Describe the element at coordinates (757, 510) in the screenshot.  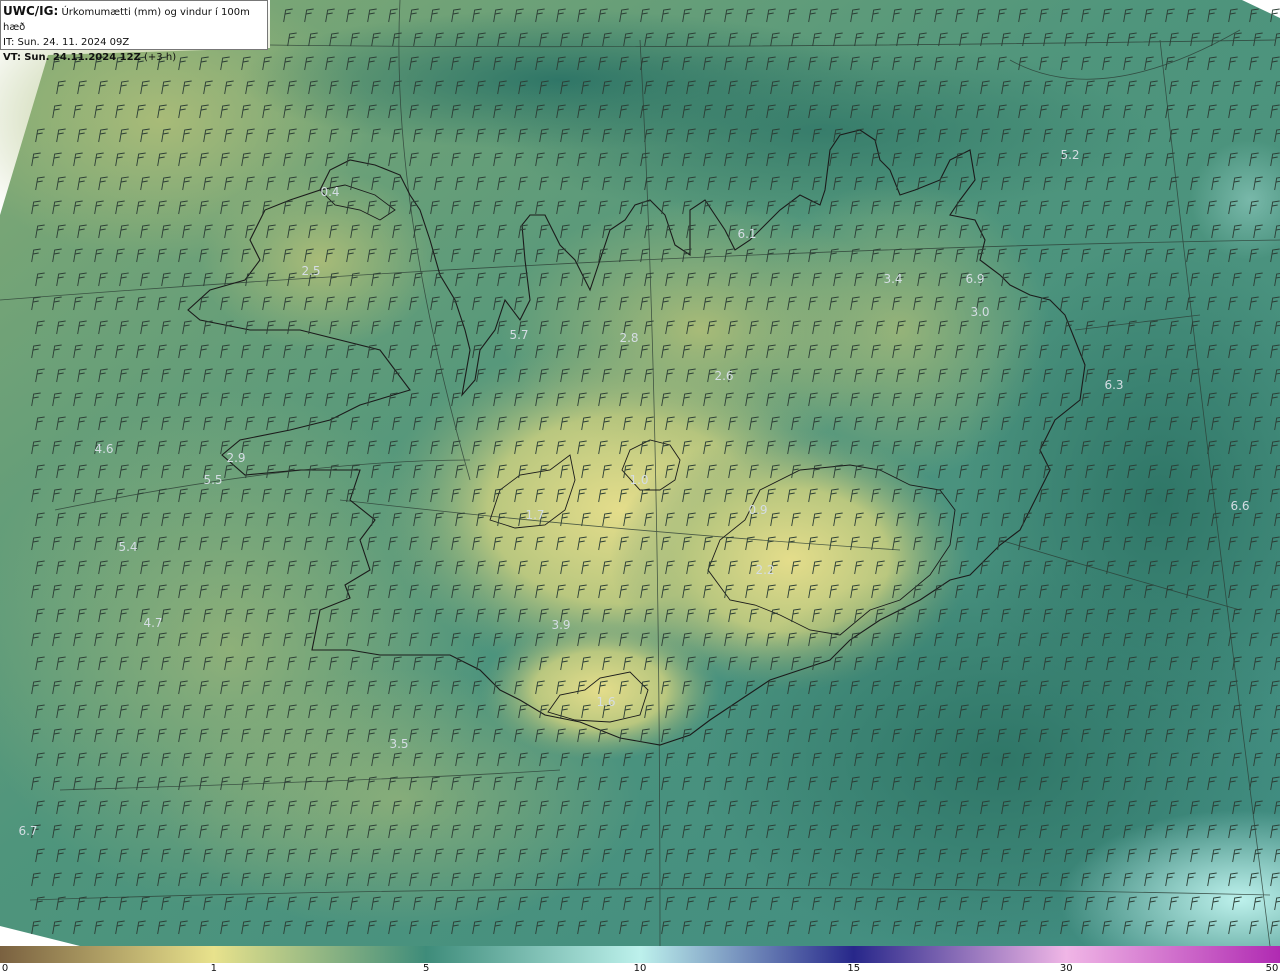
I see `point-value-label: 0.9` at that location.